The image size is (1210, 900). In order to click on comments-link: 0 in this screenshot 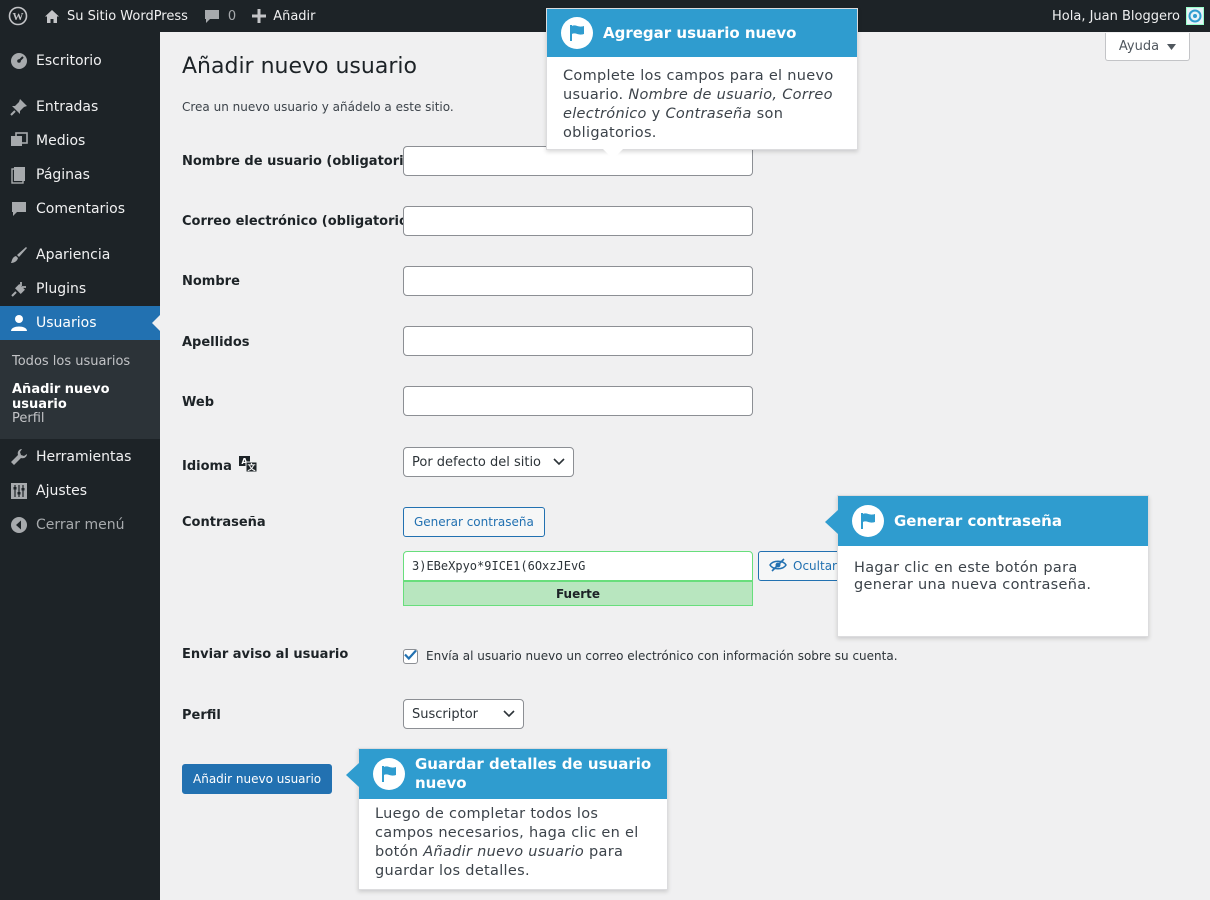, I will do `click(220, 16)`.